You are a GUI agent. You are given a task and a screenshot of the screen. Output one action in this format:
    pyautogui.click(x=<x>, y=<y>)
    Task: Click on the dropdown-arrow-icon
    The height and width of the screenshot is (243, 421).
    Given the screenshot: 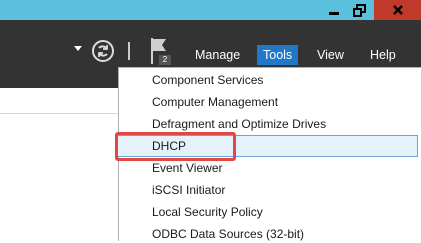 What is the action you would take?
    pyautogui.click(x=78, y=48)
    